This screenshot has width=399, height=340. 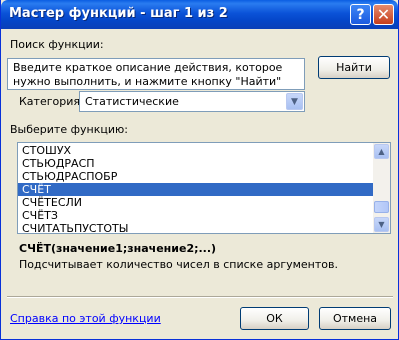 I want to click on title-bar: Мастер функций - шаг 1 из 2 ? ✕, so click(x=199, y=14).